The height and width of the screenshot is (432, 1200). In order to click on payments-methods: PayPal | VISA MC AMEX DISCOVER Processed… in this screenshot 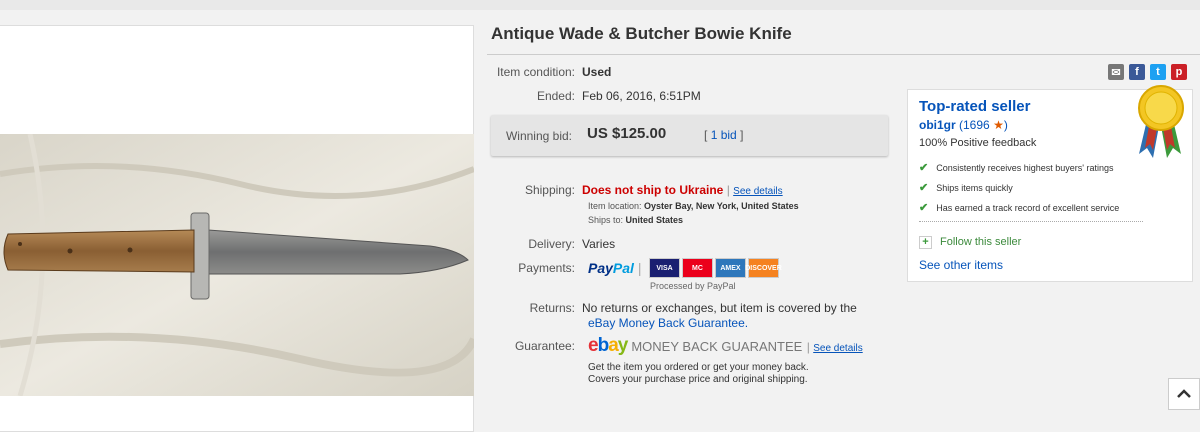, I will do `click(688, 276)`.